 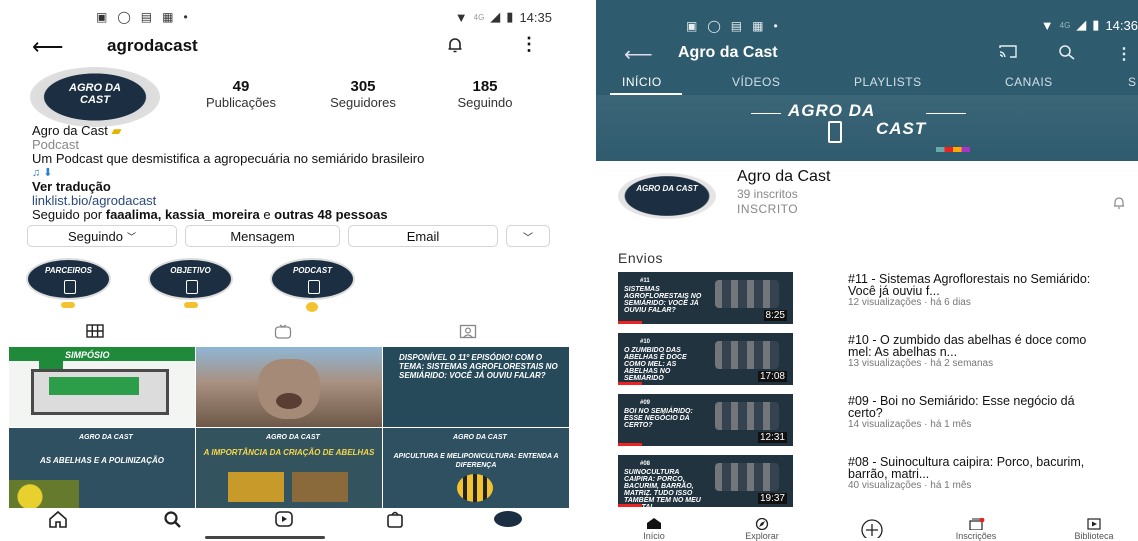 I want to click on translate-link: Ver tradução, so click(x=302, y=187).